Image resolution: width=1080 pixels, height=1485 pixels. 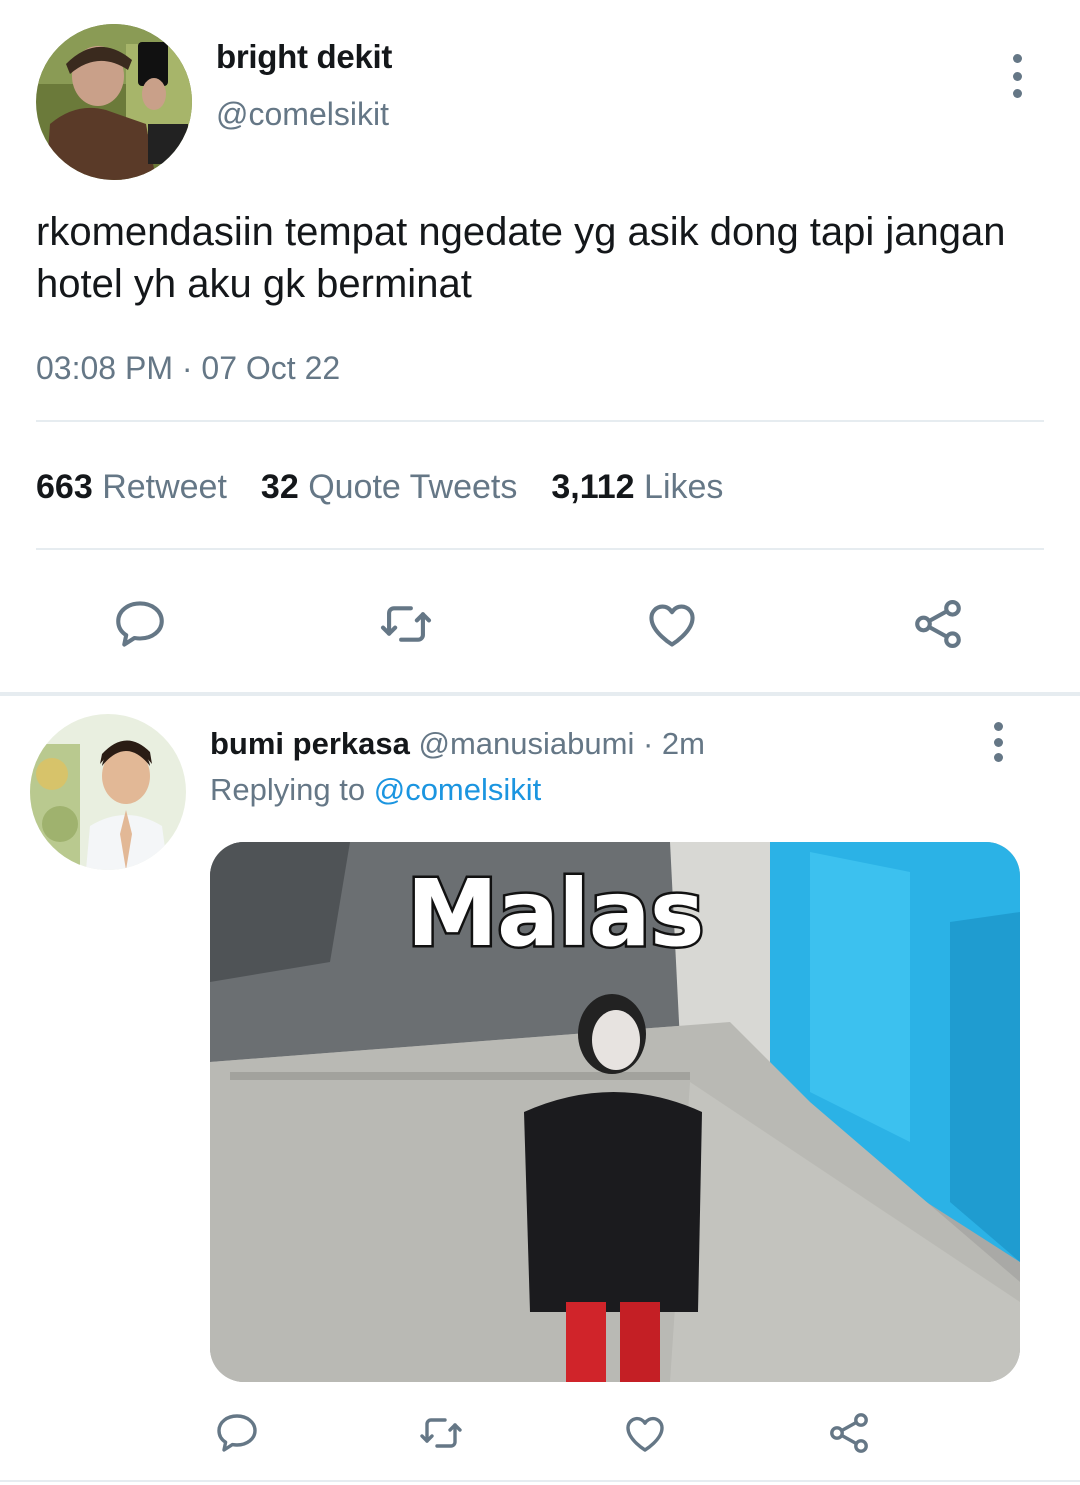 I want to click on tweet-stats: 663 Retweet 32 Quote Tweets 3,112 Likes, so click(x=379, y=487).